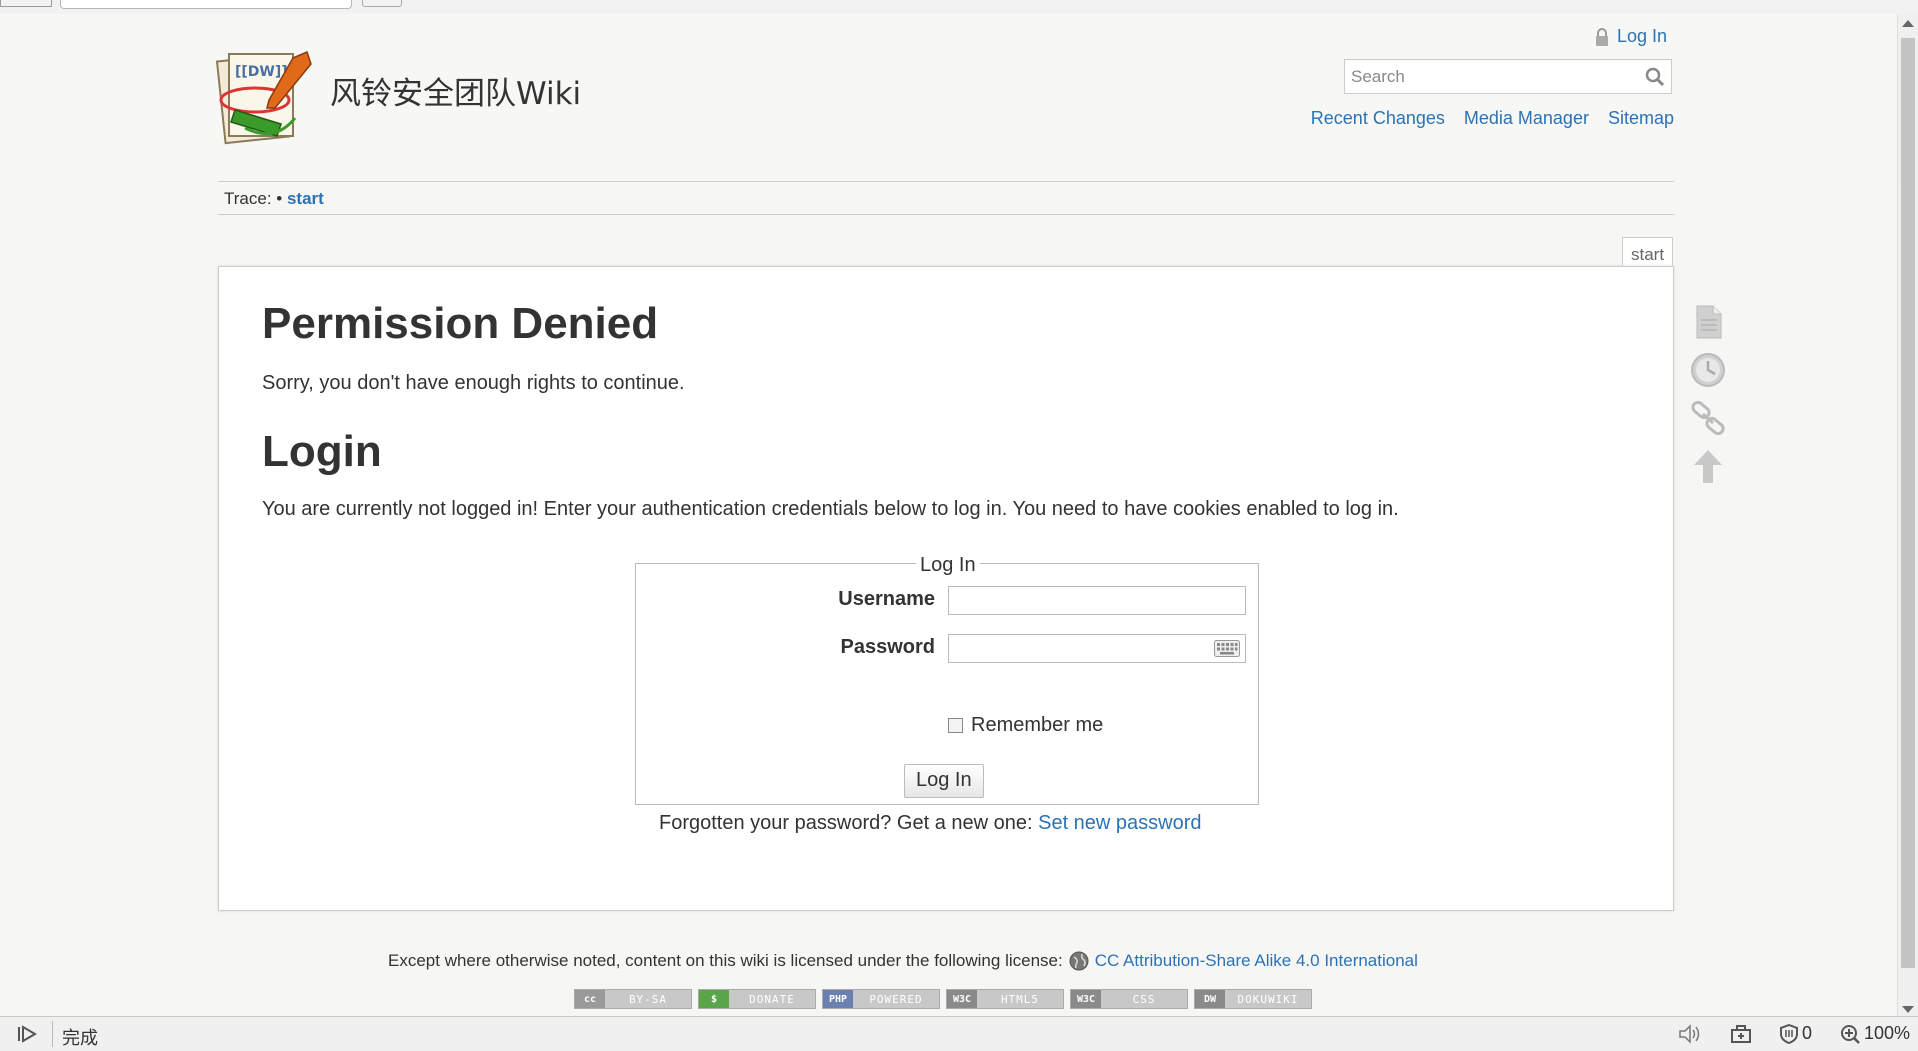  I want to click on remember-me: Remember me, so click(1025, 725).